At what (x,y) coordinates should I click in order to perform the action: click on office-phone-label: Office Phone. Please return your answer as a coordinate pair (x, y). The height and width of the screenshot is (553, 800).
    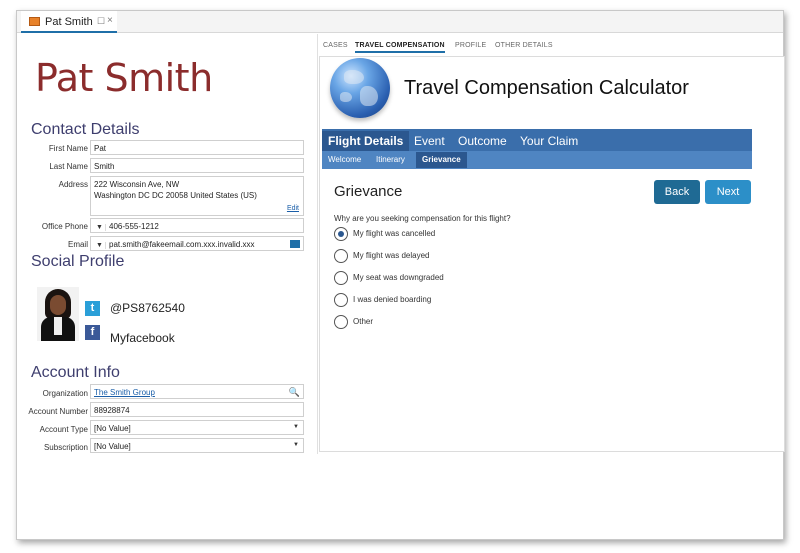
    Looking at the image, I should click on (64, 226).